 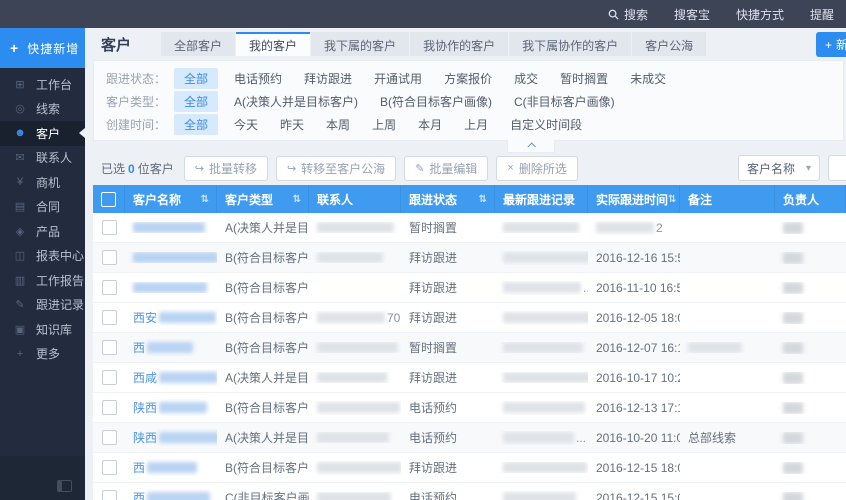 What do you see at coordinates (570, 44) in the screenshot?
I see `tab-5: 我下属协作的客户` at bounding box center [570, 44].